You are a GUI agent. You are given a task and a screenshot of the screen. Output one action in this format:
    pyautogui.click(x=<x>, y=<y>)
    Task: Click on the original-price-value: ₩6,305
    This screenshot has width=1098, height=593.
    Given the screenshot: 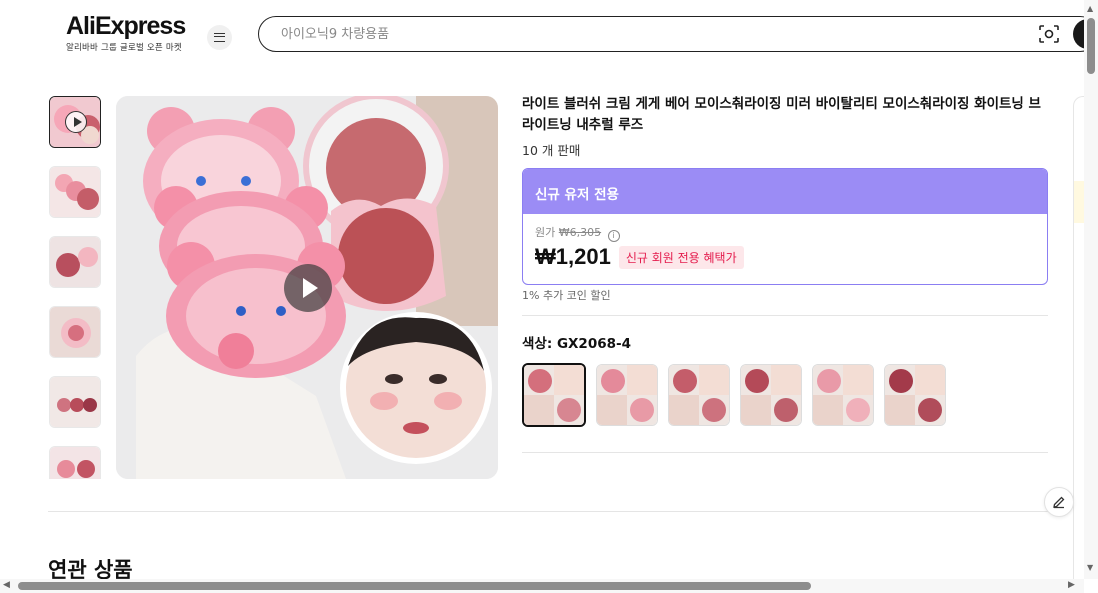 What is the action you would take?
    pyautogui.click(x=580, y=232)
    